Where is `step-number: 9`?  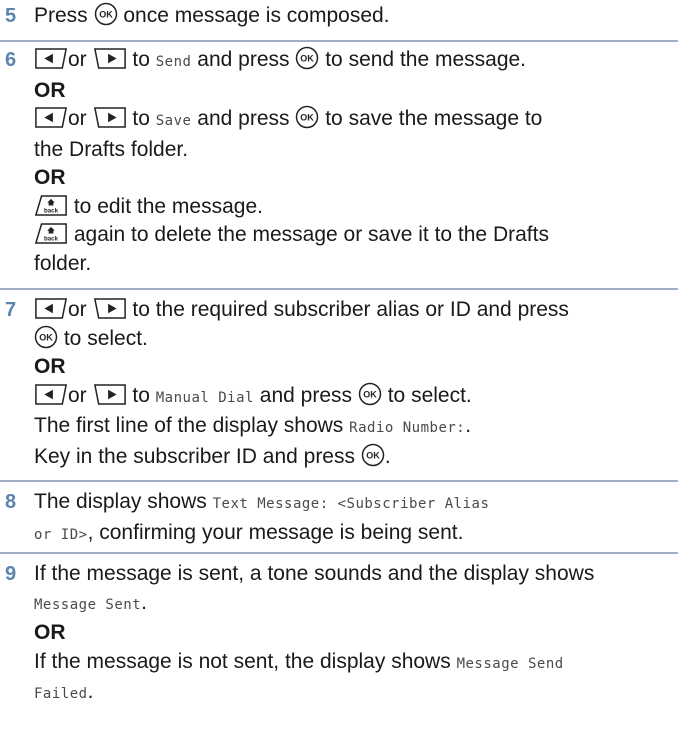
step-number: 9 is located at coordinates (11, 574).